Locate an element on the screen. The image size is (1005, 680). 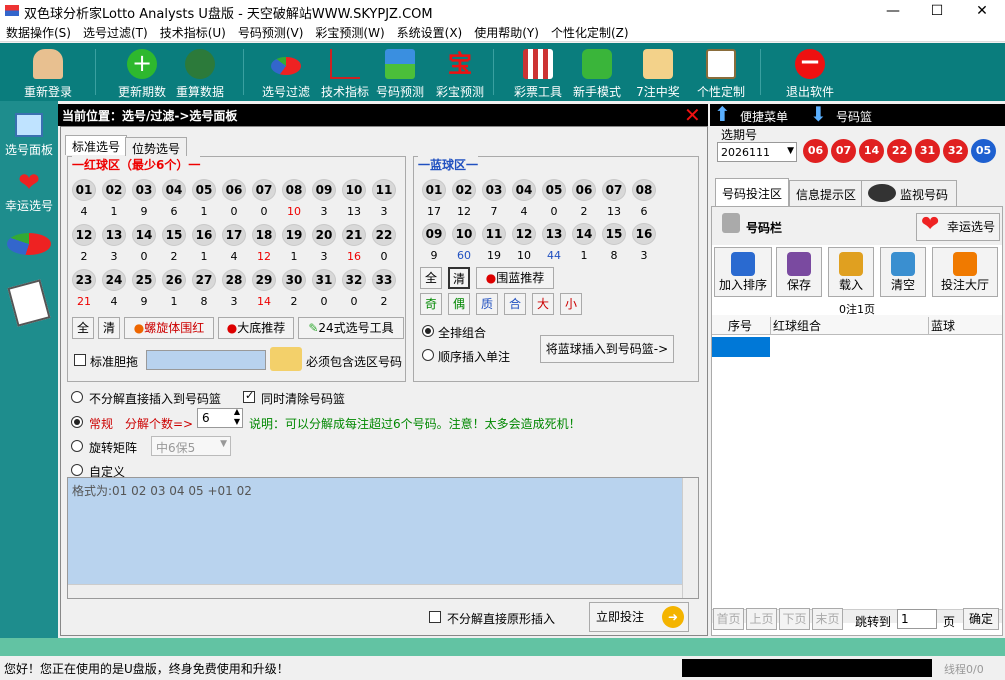
red-ball: 10 is located at coordinates (354, 190).